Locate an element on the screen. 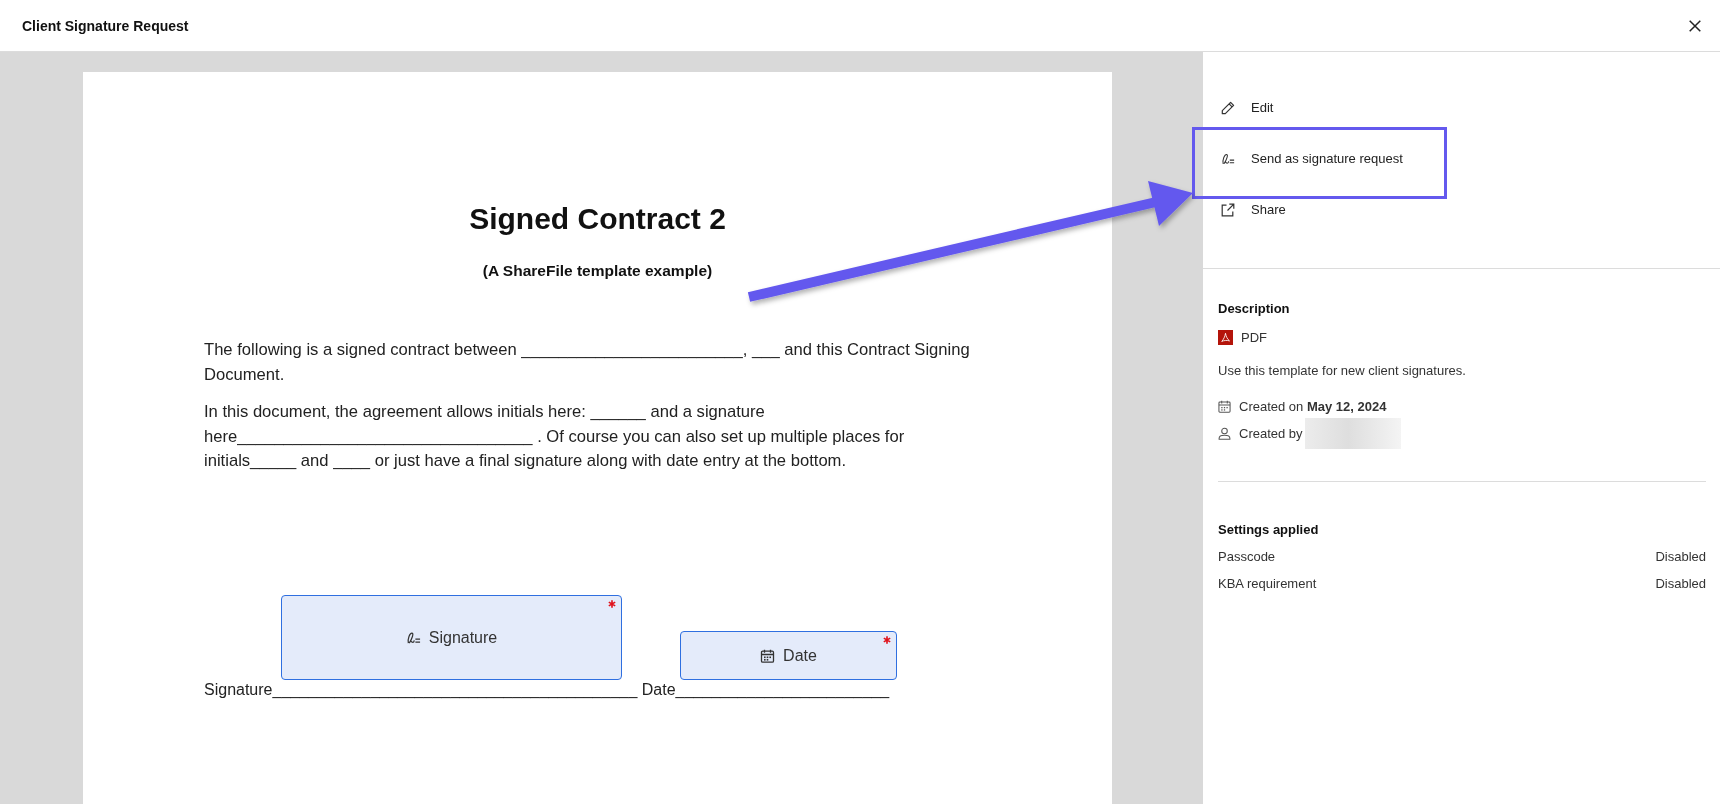 This screenshot has height=804, width=1720. share-action: Share is located at coordinates (1461, 209).